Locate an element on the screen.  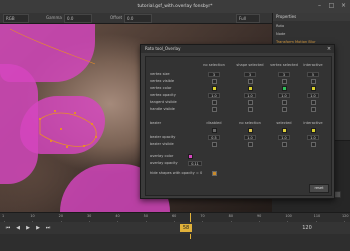
gamma-input: 0.0 is located at coordinates (78, 18).